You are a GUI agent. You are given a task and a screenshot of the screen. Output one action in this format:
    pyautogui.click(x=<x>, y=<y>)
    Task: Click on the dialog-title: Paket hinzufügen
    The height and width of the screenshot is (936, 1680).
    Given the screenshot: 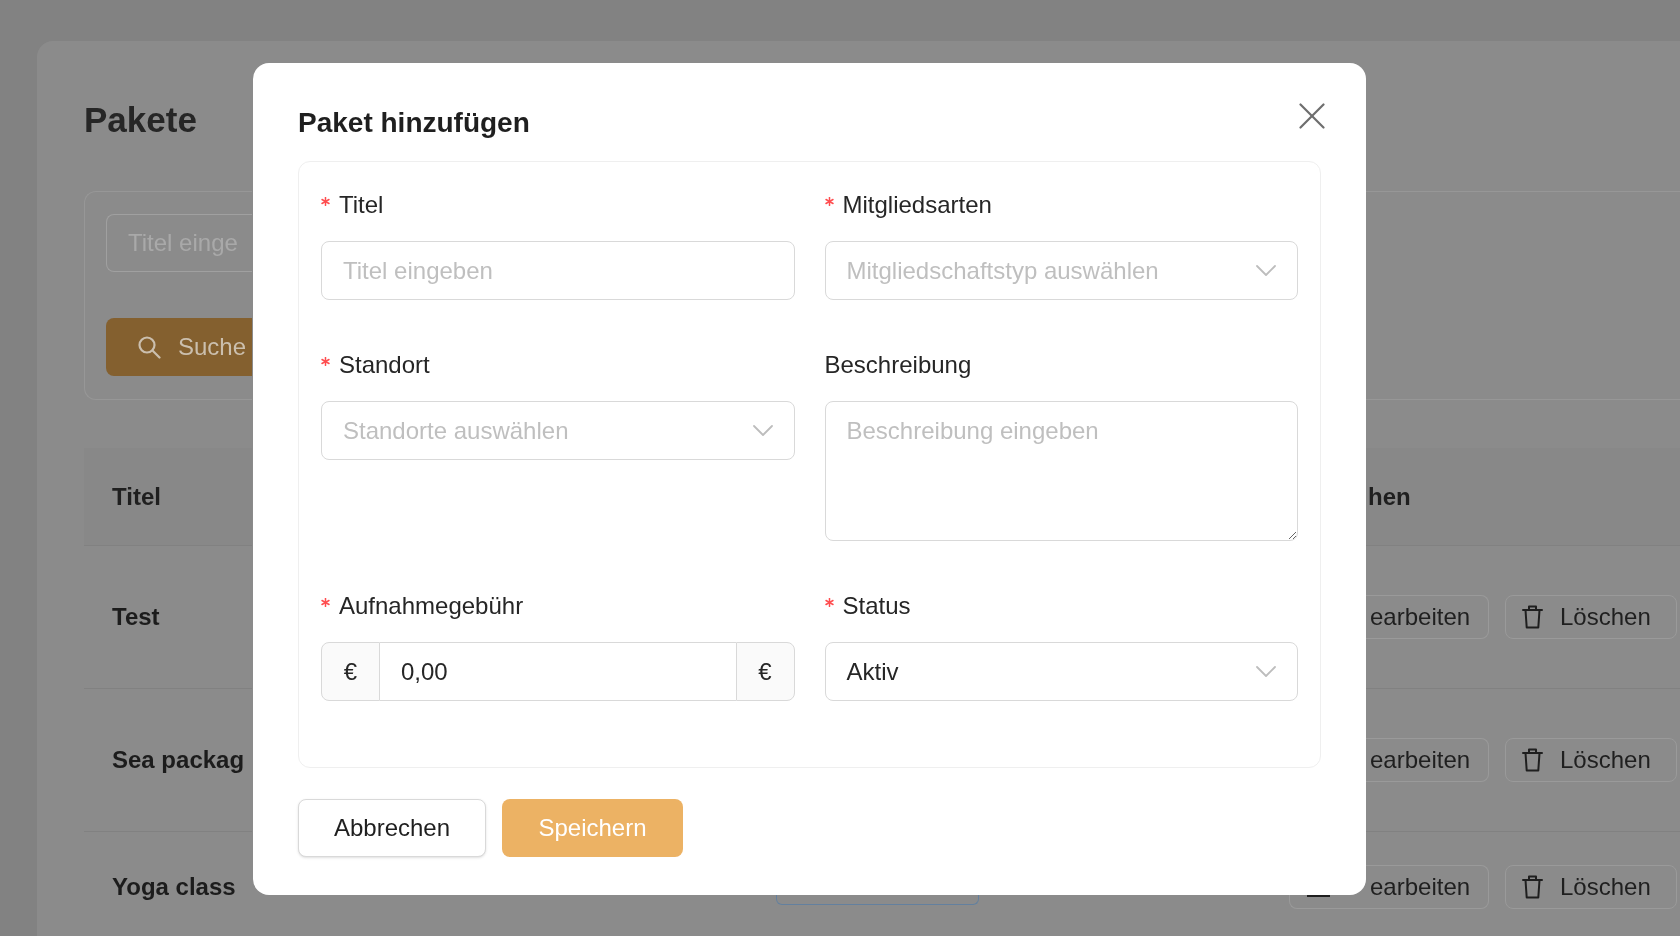 What is the action you would take?
    pyautogui.click(x=414, y=123)
    